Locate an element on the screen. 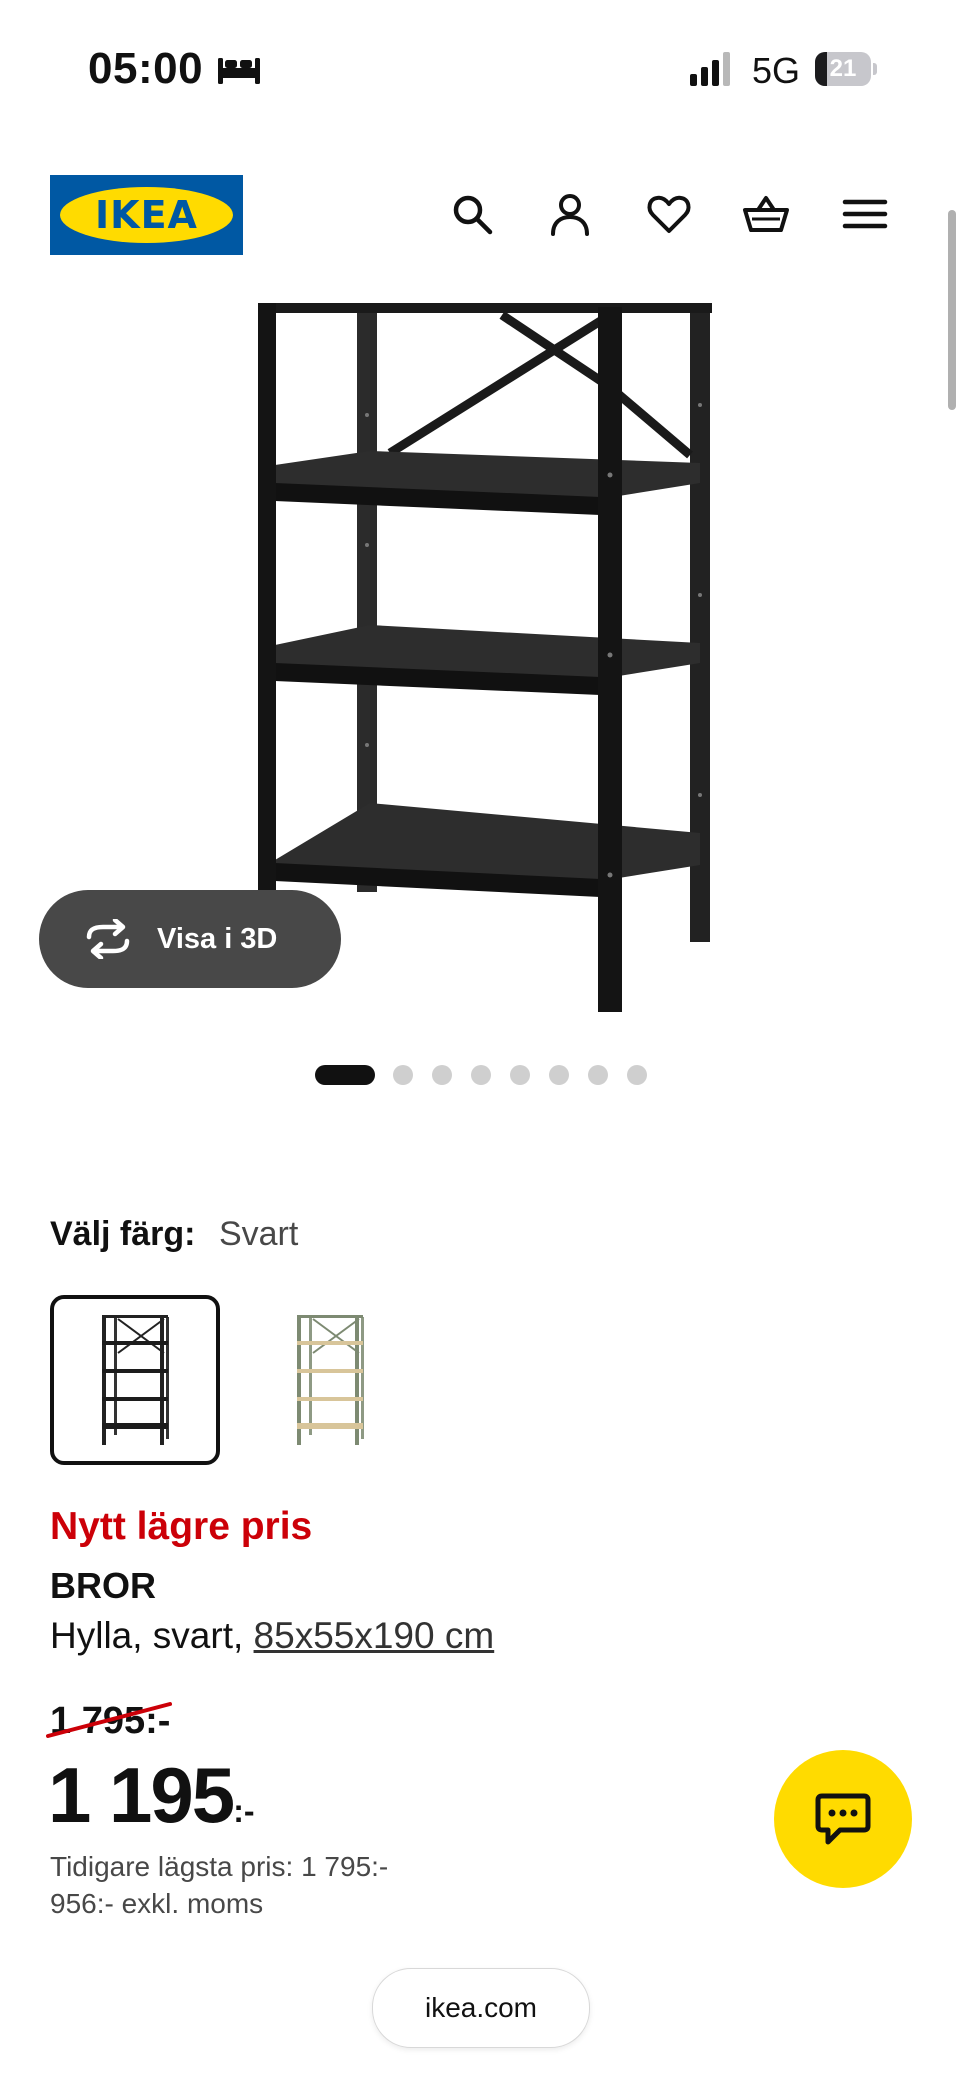  price-suffix: :- is located at coordinates (244, 1811).